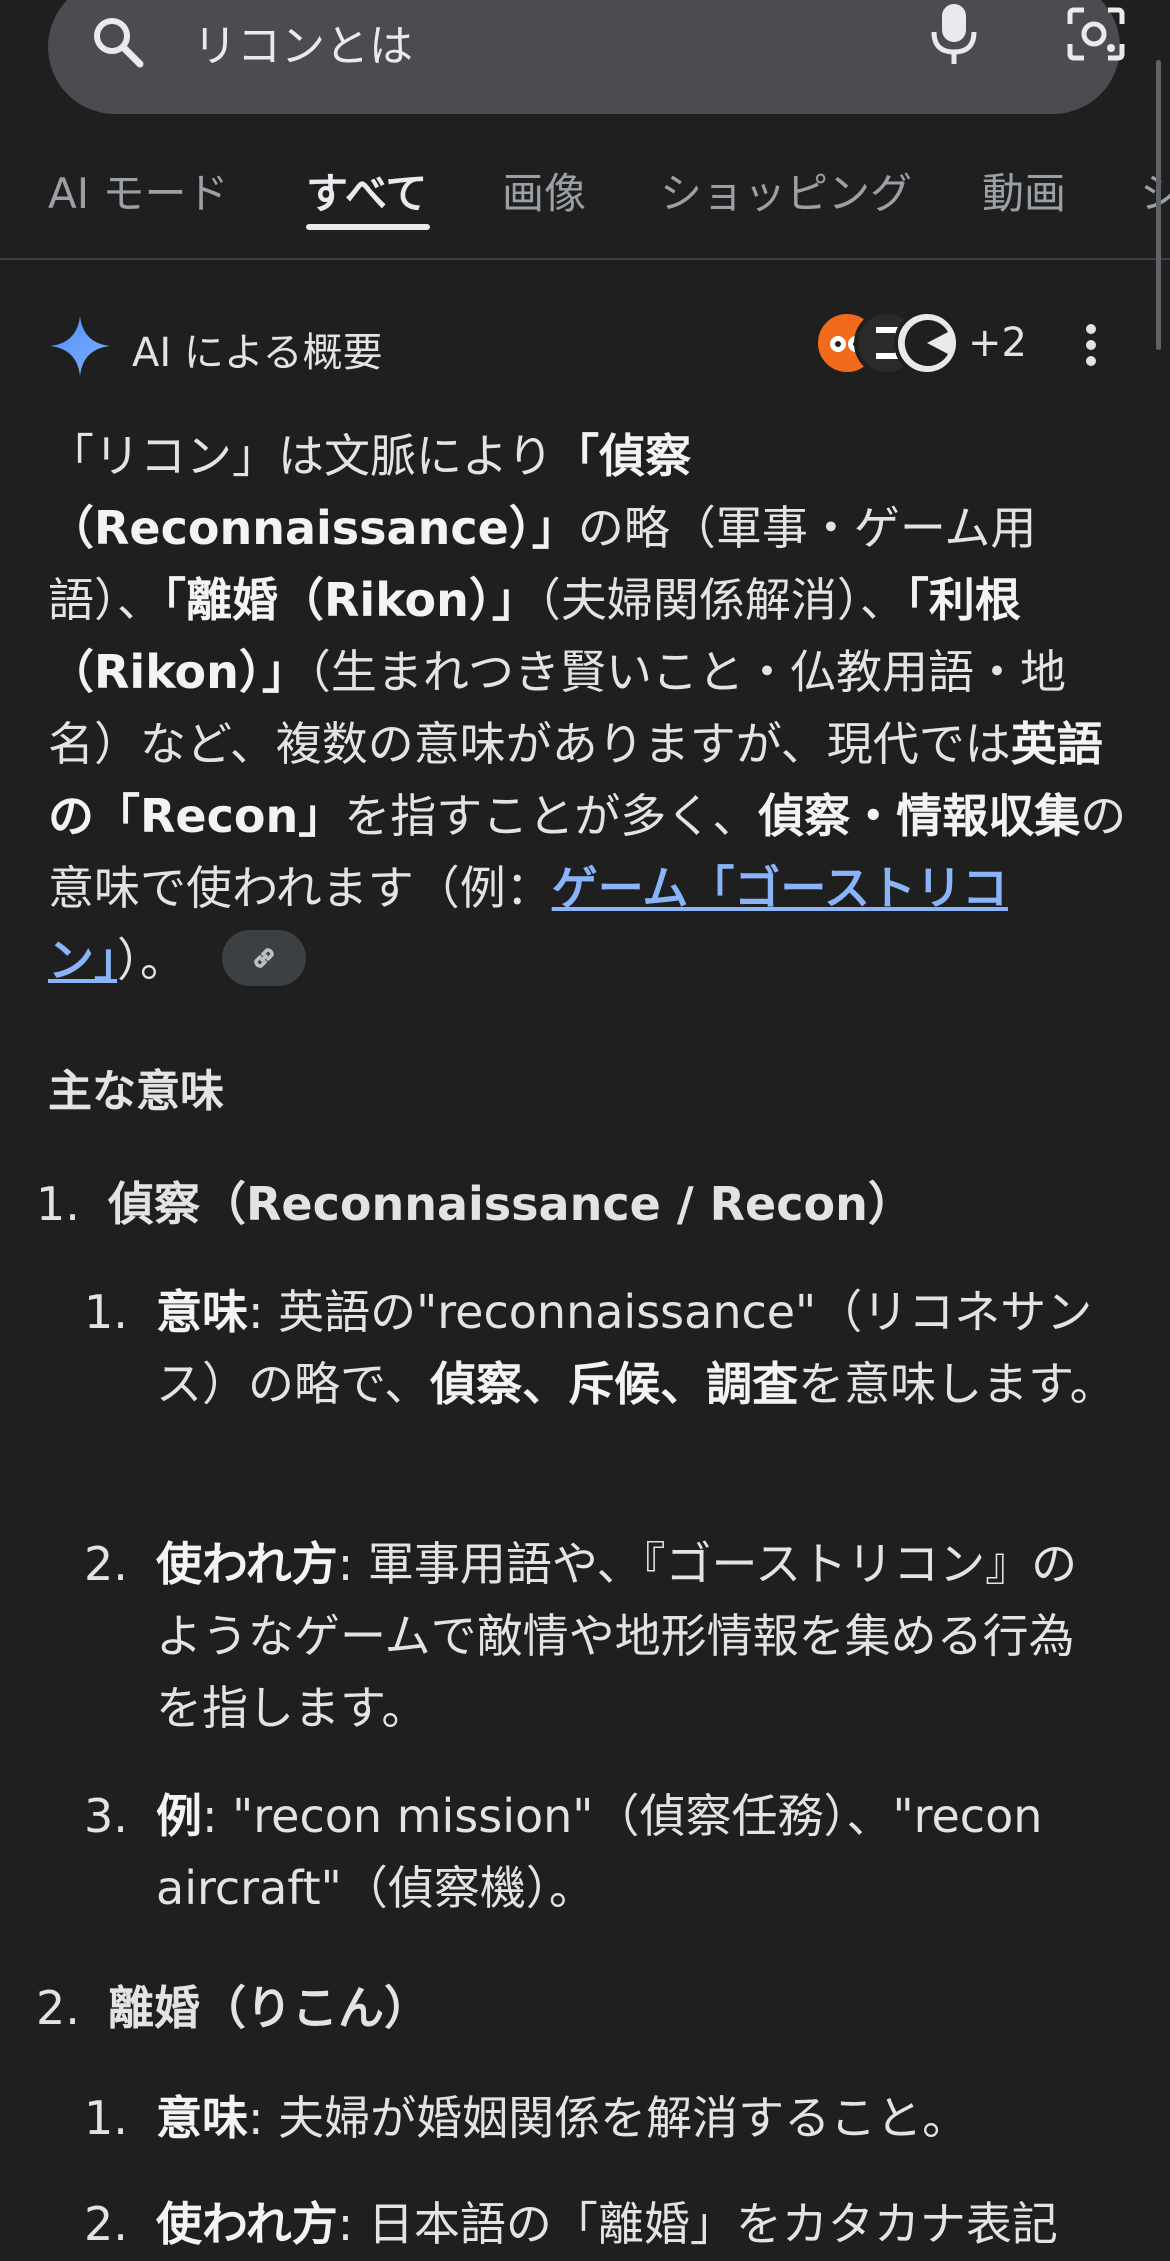  Describe the element at coordinates (957, 1384) in the screenshot. I see `sub-item-text: を意味します。` at that location.